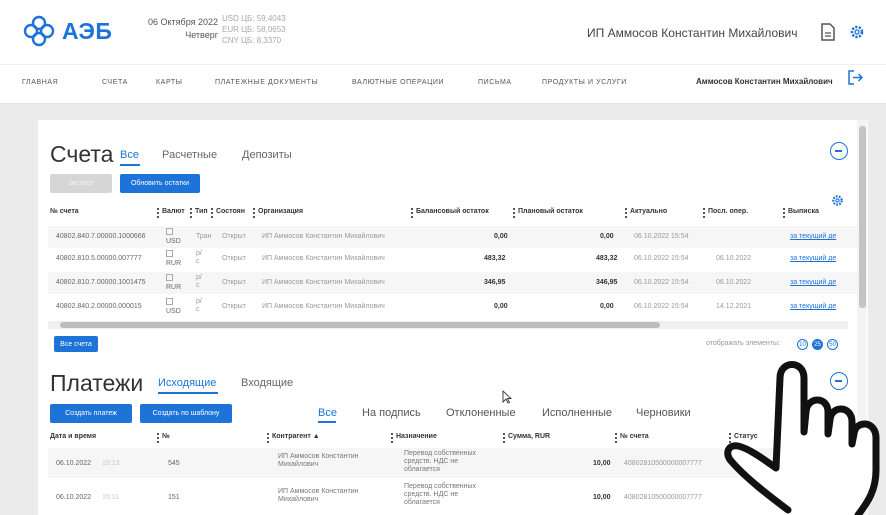 The image size is (886, 515). I want to click on refresh-balances-button: Обновить остатки, so click(160, 183).